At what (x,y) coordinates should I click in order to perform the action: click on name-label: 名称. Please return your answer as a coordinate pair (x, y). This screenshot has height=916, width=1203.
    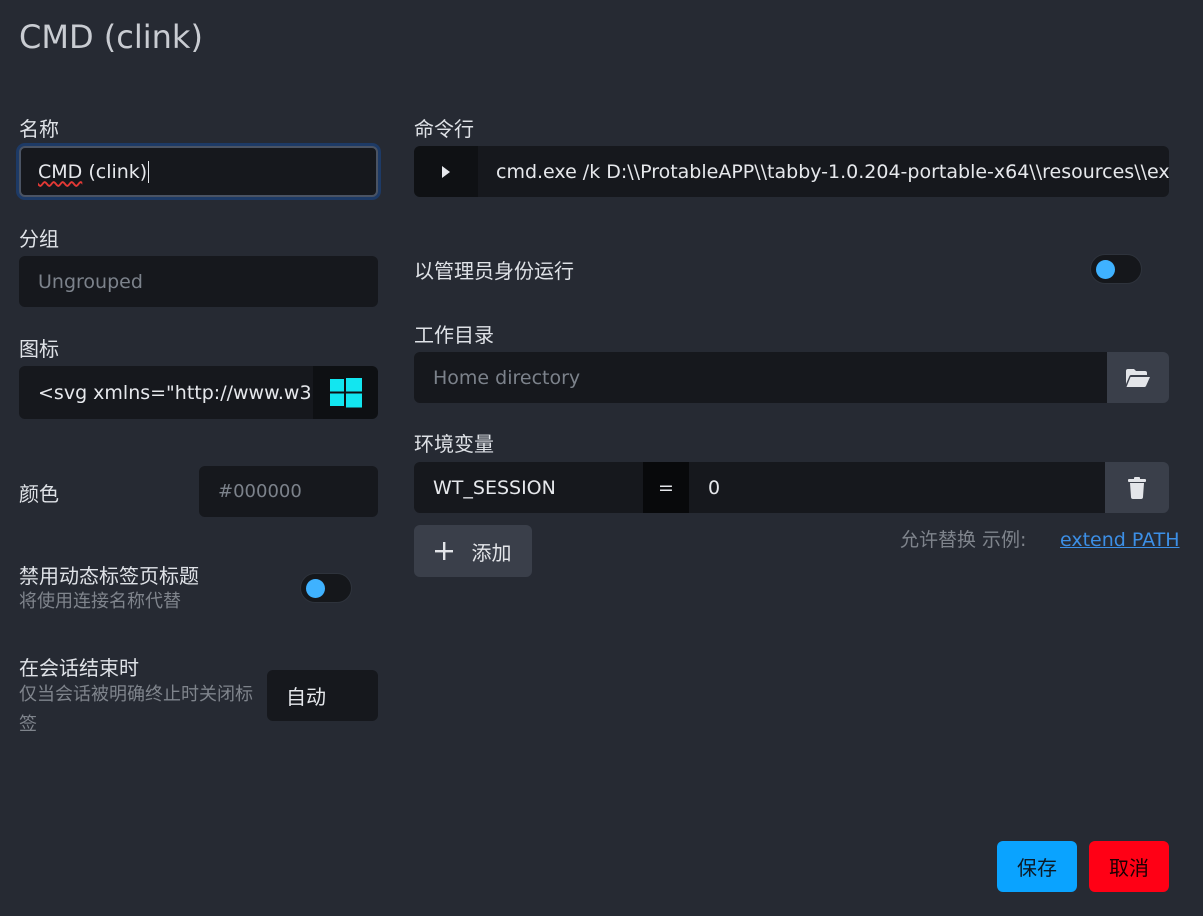
    Looking at the image, I should click on (39, 129).